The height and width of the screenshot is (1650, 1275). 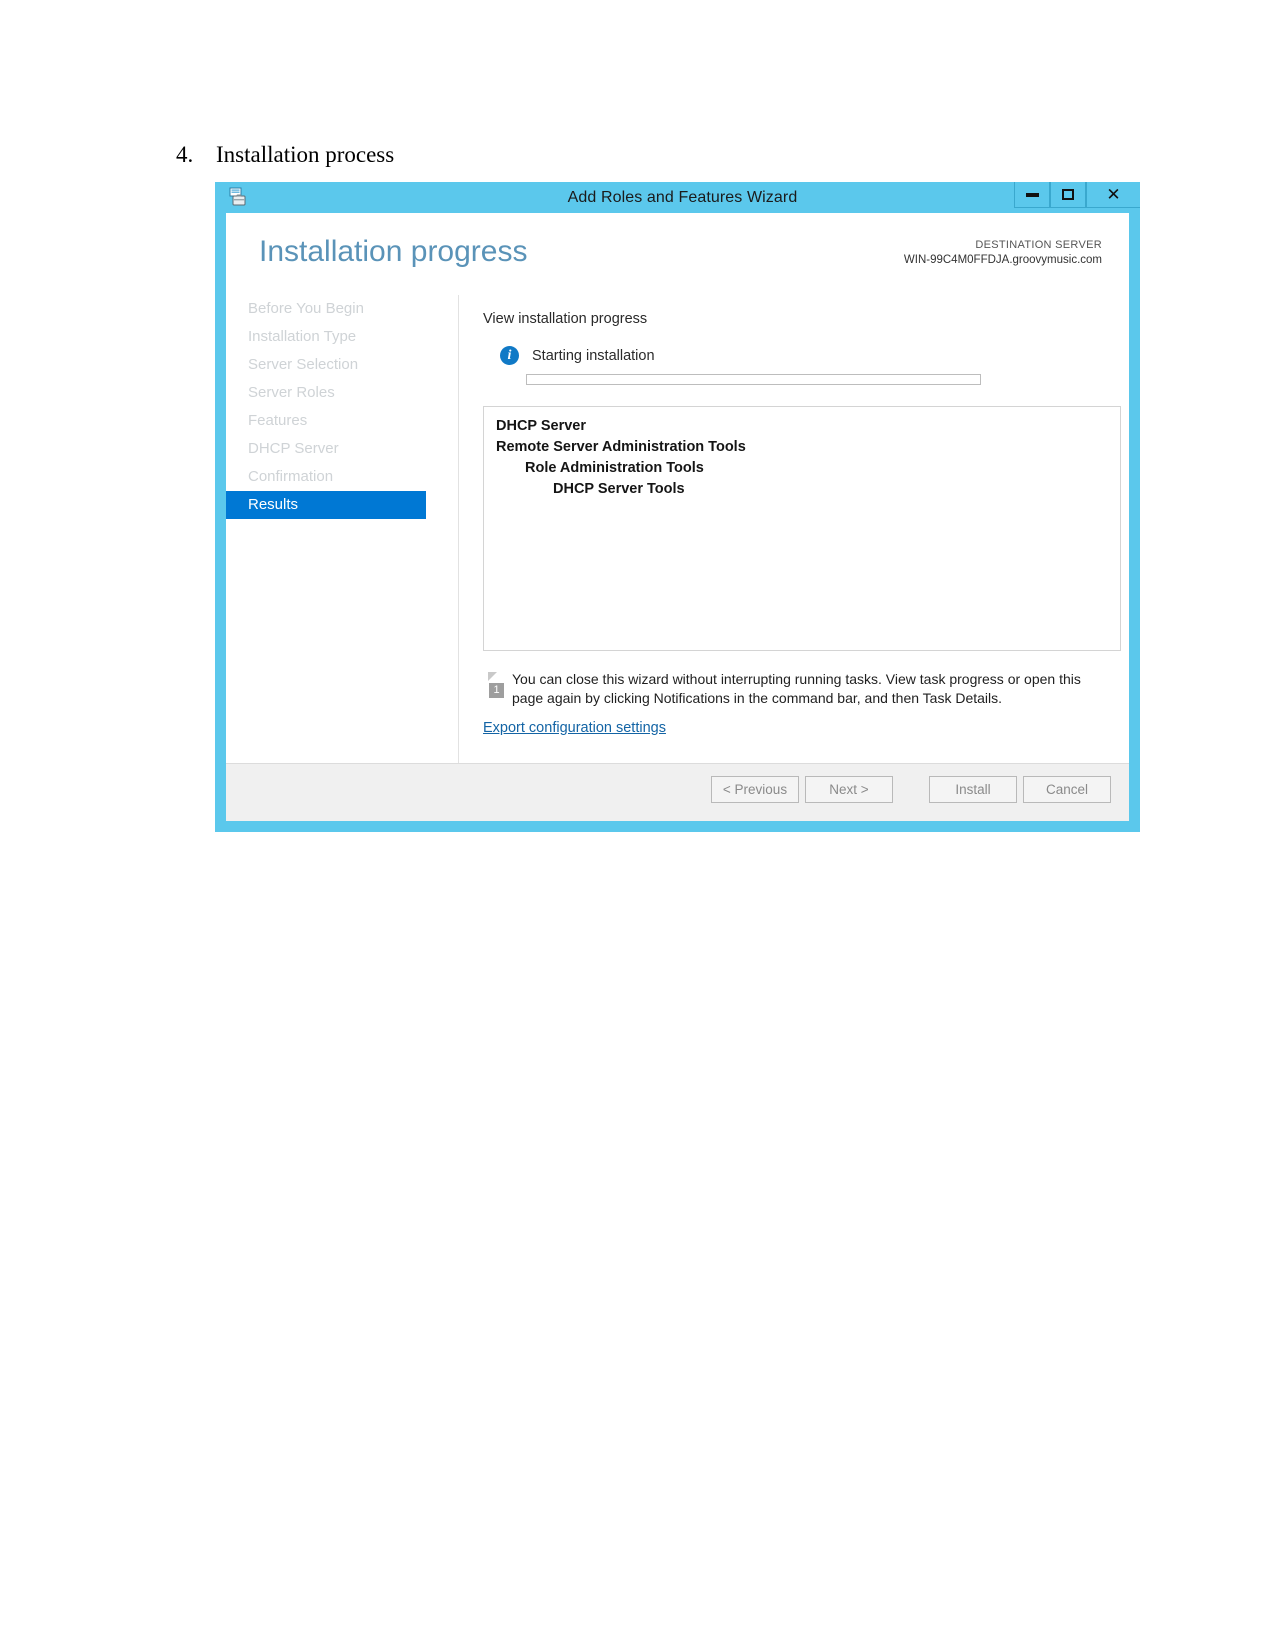 What do you see at coordinates (342, 449) in the screenshot?
I see `sidebar-item-dhcp-server: DHCP Server` at bounding box center [342, 449].